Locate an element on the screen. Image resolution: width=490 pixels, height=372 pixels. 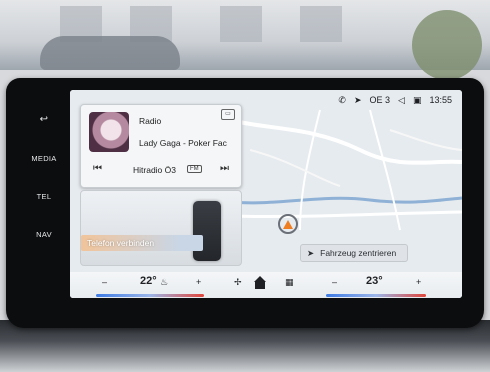
background-tree is located at coordinates (447, 45).